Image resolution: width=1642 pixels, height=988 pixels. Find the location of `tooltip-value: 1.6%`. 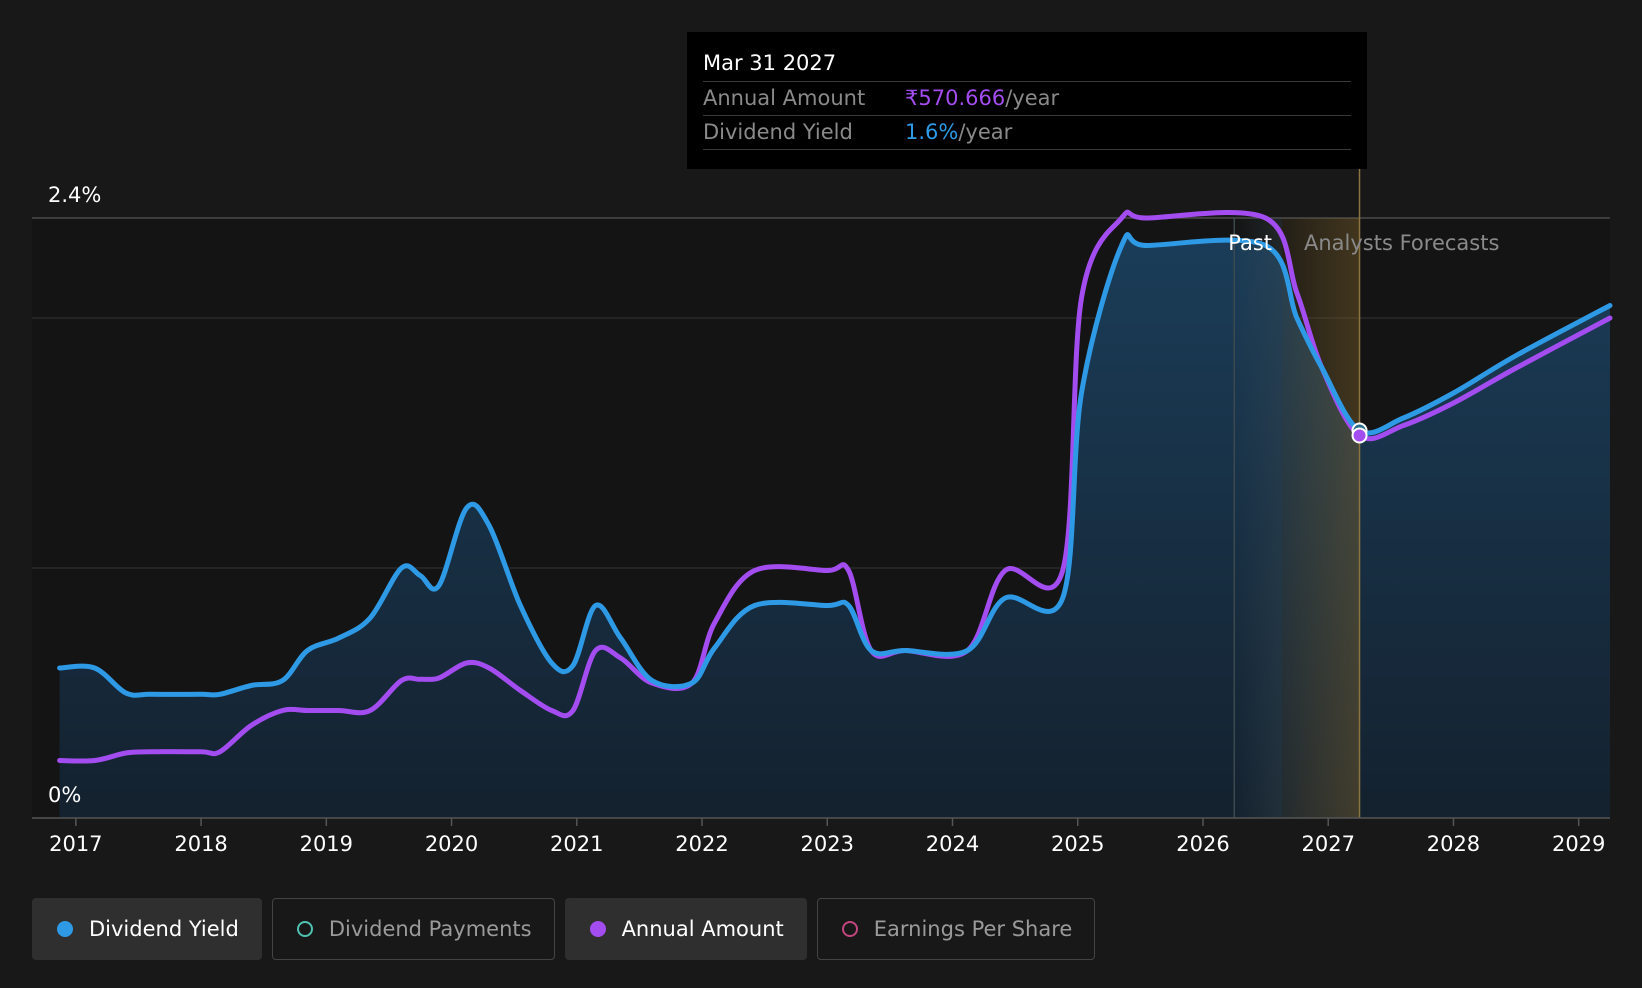

tooltip-value: 1.6% is located at coordinates (932, 132).